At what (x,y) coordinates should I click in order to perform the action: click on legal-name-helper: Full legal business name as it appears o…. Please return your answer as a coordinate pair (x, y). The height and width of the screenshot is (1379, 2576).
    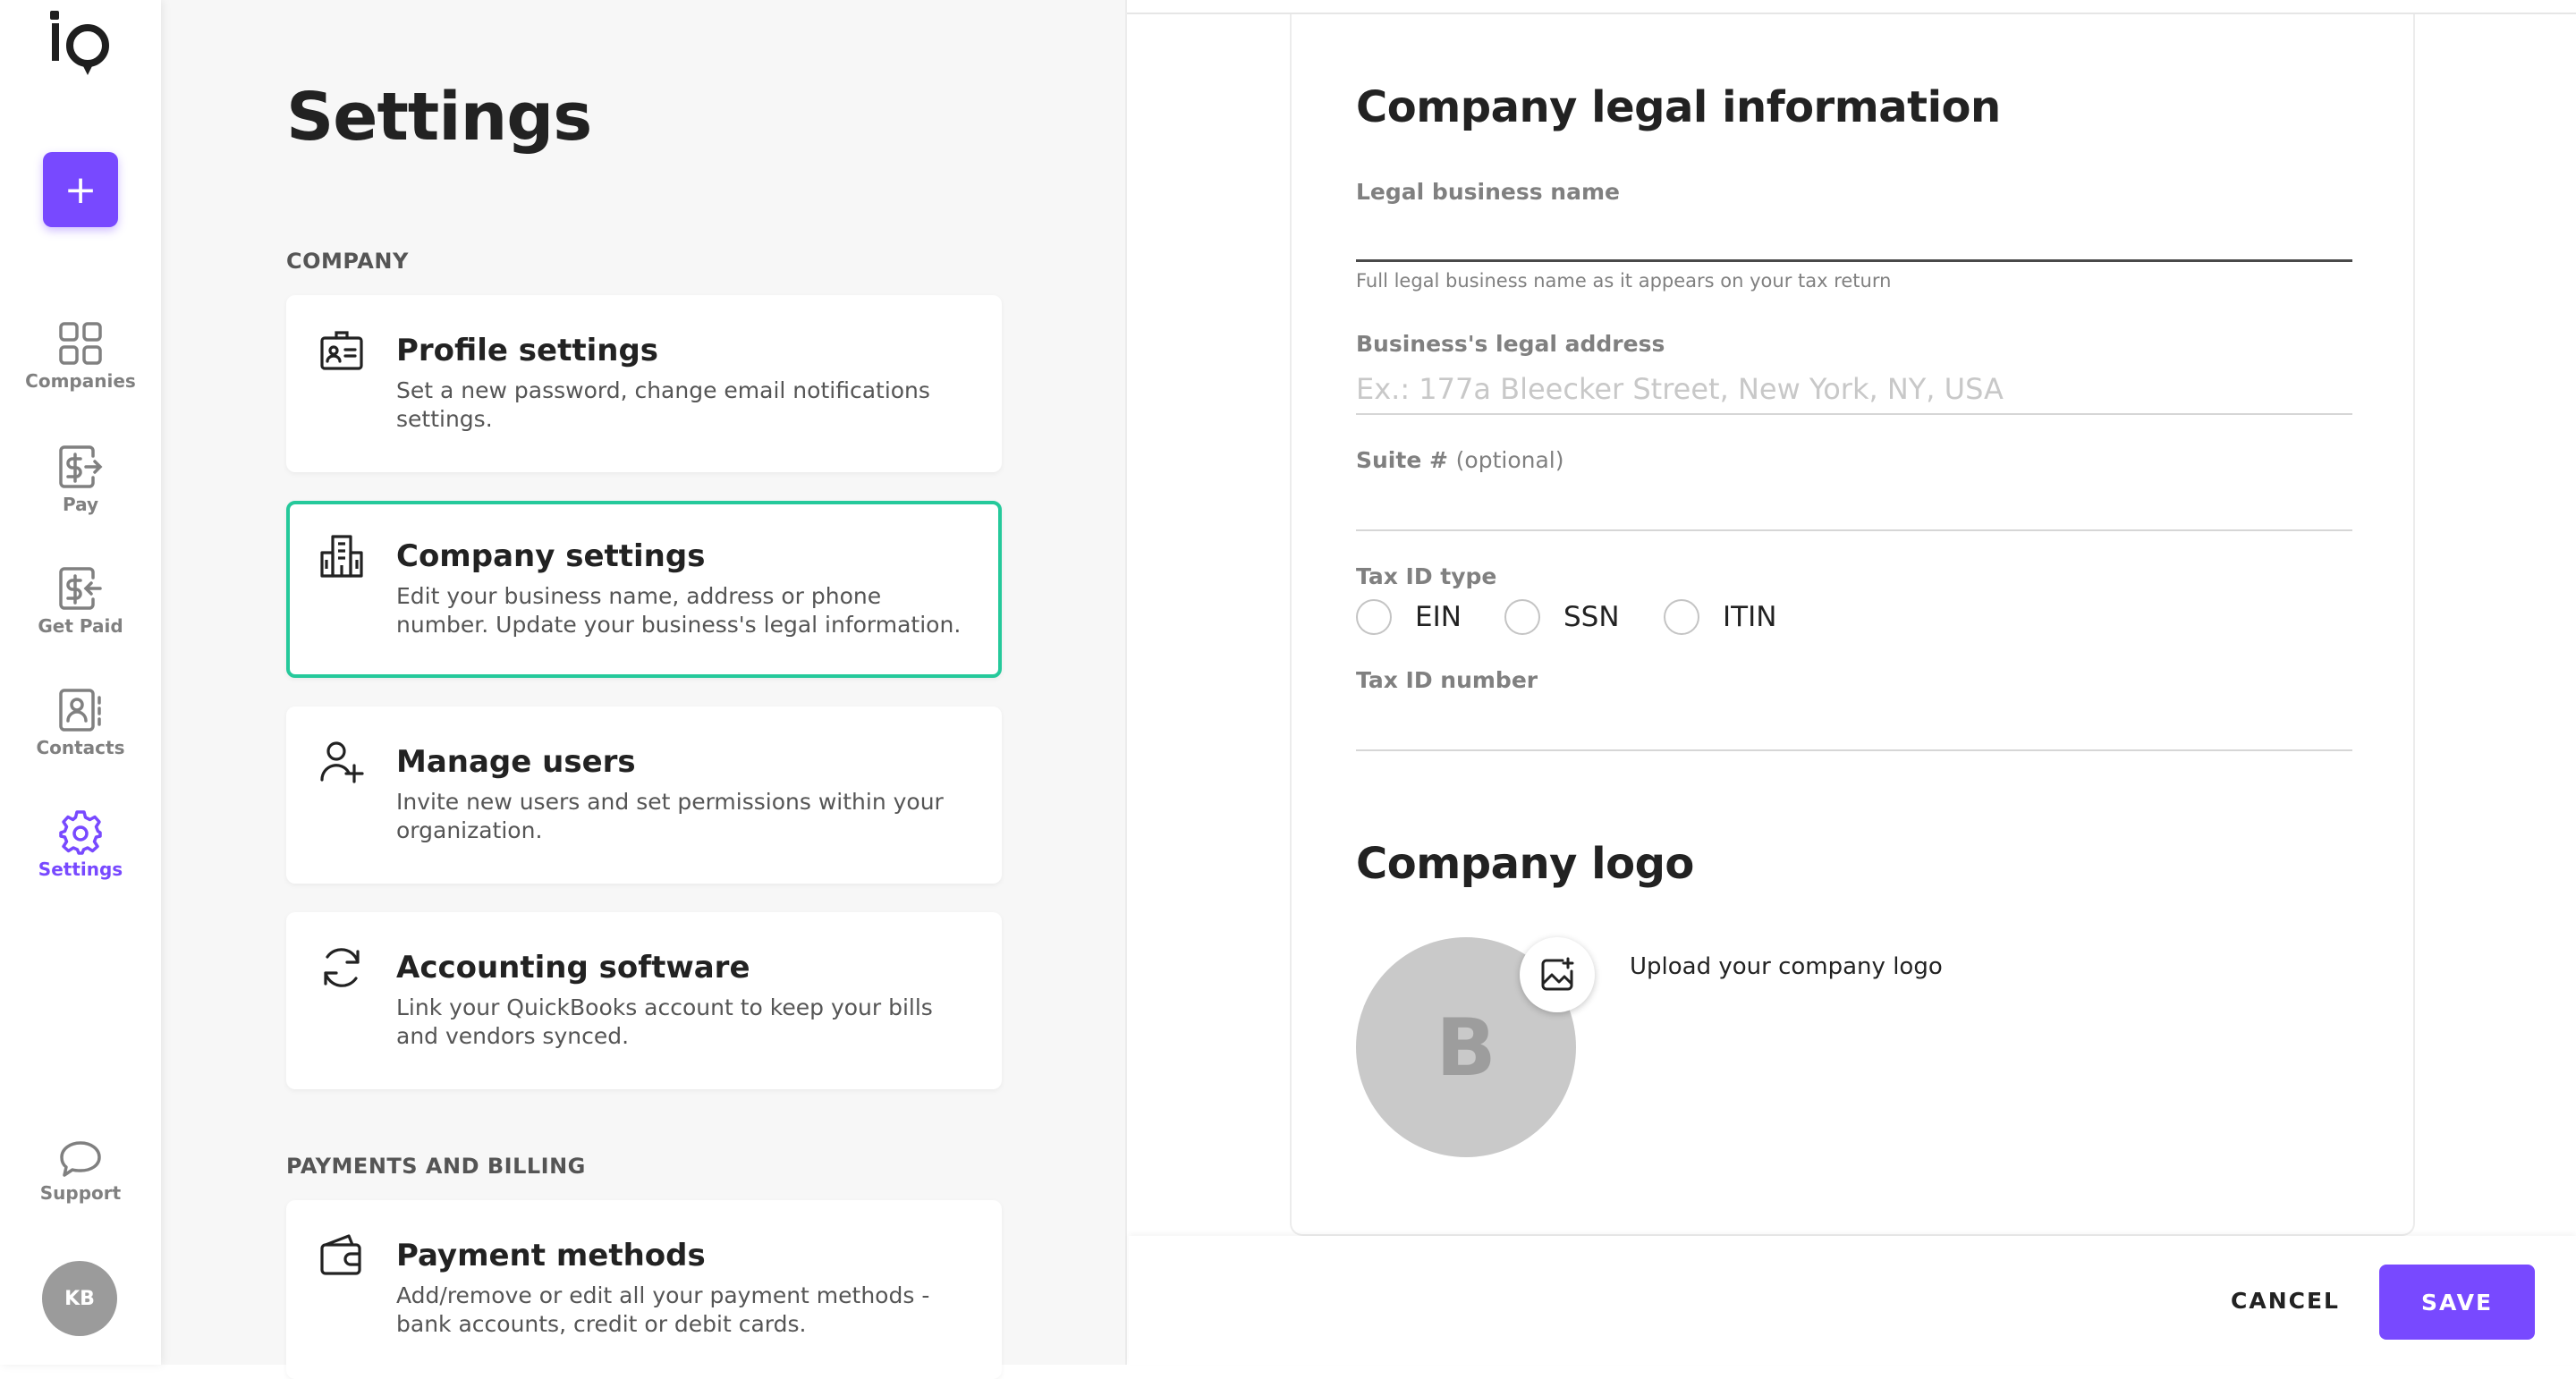
    Looking at the image, I should click on (1624, 281).